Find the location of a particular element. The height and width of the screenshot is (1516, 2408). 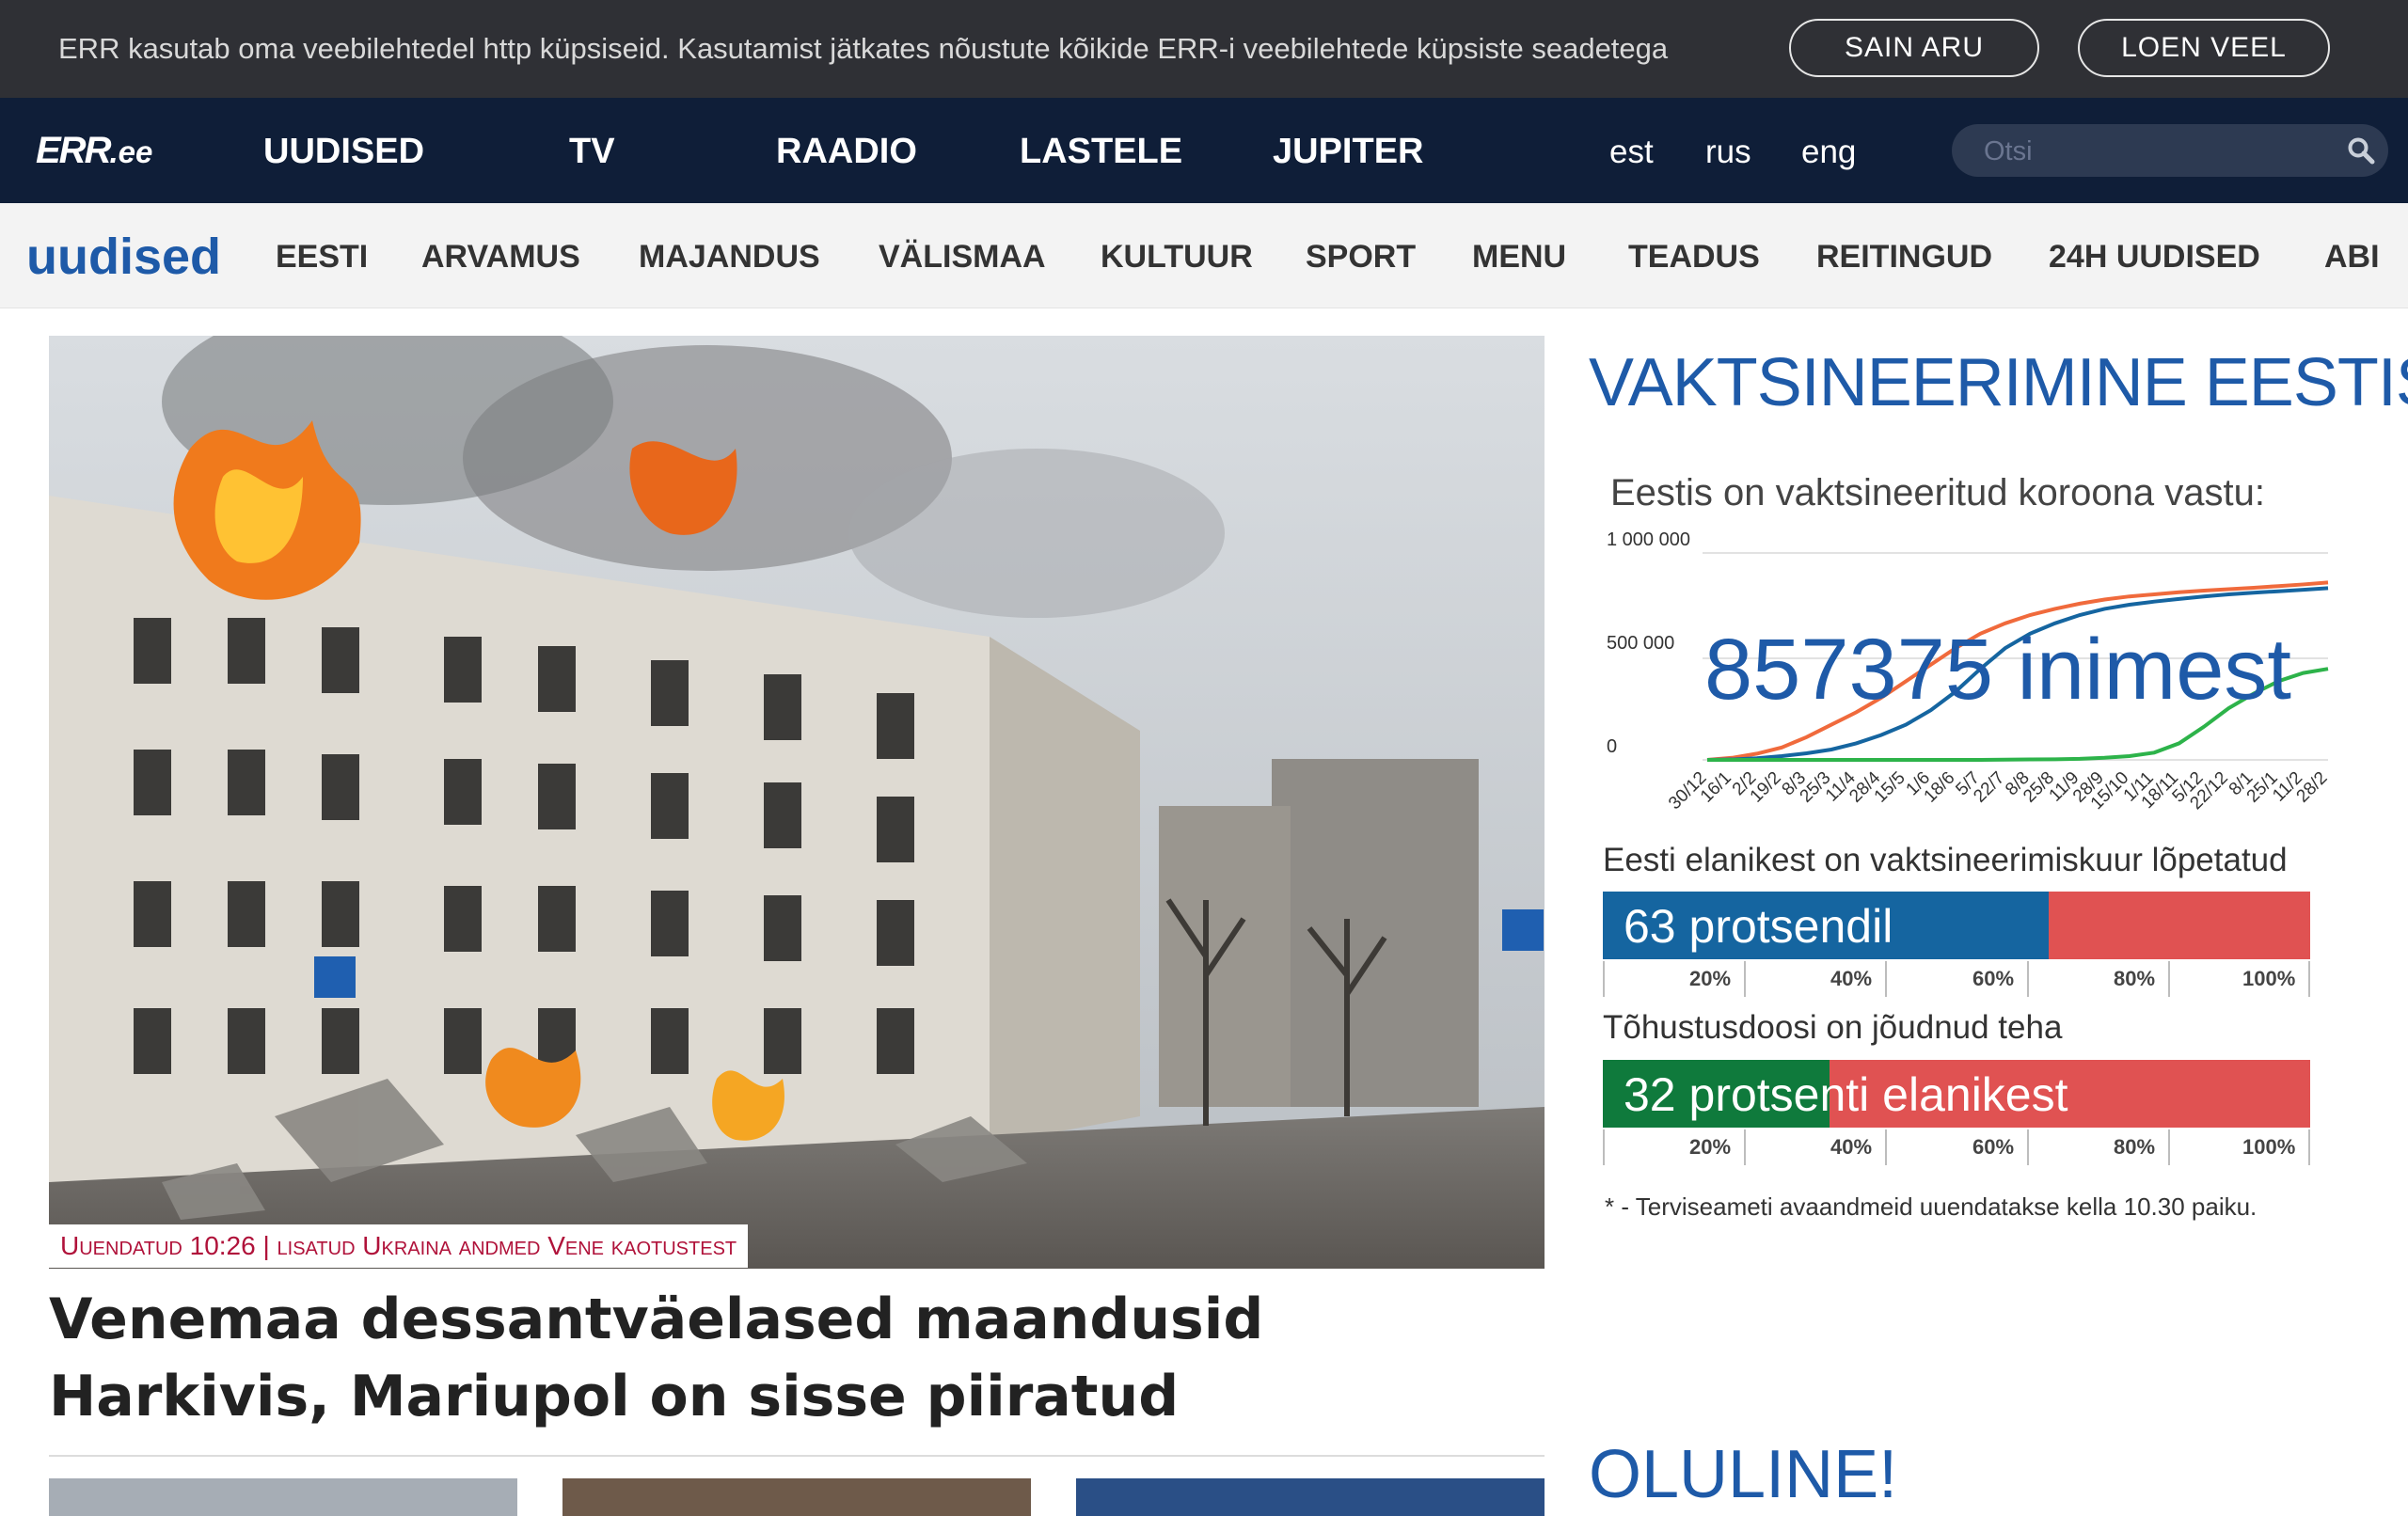

nav-item-tv: TV is located at coordinates (592, 152).